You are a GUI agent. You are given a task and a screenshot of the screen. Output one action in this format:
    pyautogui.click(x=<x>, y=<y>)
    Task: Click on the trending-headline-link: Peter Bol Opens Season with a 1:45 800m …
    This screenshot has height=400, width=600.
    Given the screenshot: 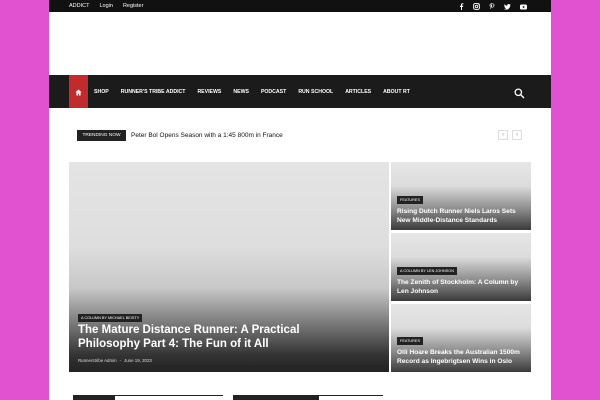 What is the action you would take?
    pyautogui.click(x=207, y=135)
    